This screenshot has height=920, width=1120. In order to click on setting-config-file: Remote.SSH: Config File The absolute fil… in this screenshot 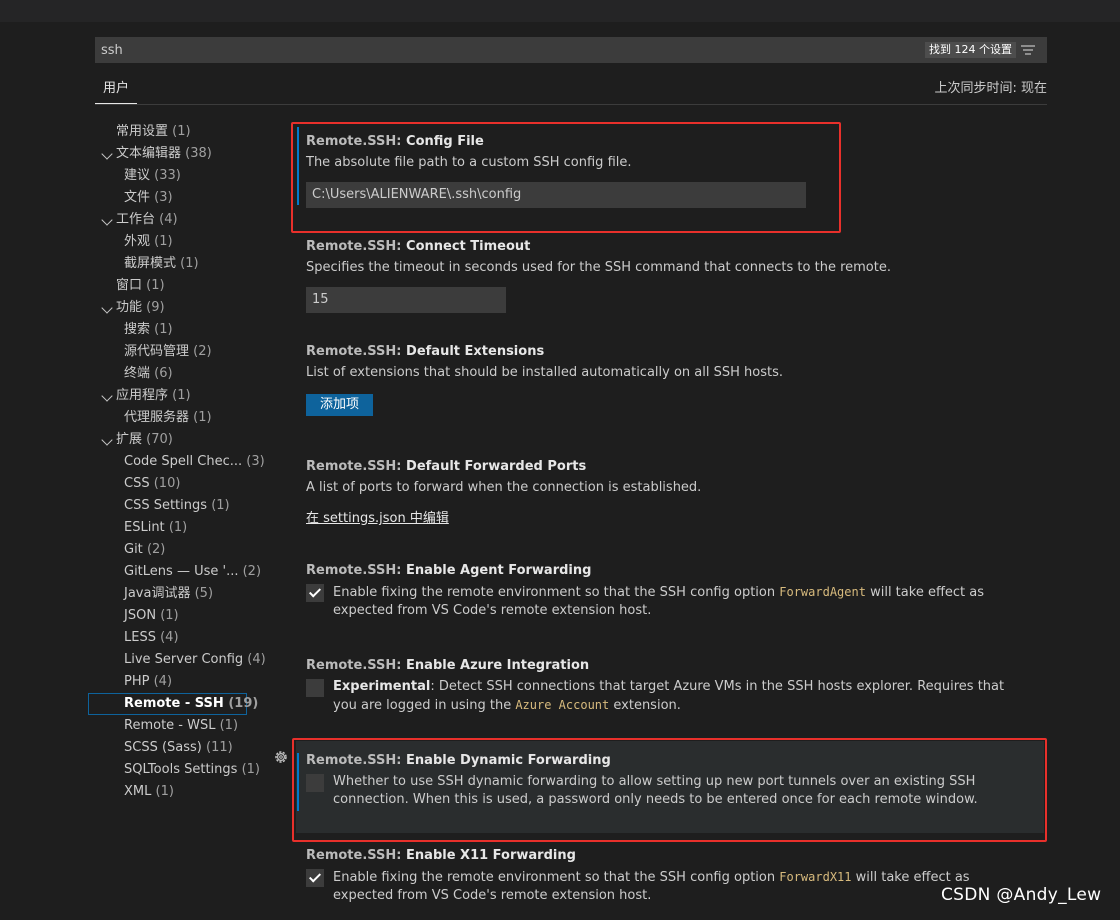, I will do `click(556, 170)`.